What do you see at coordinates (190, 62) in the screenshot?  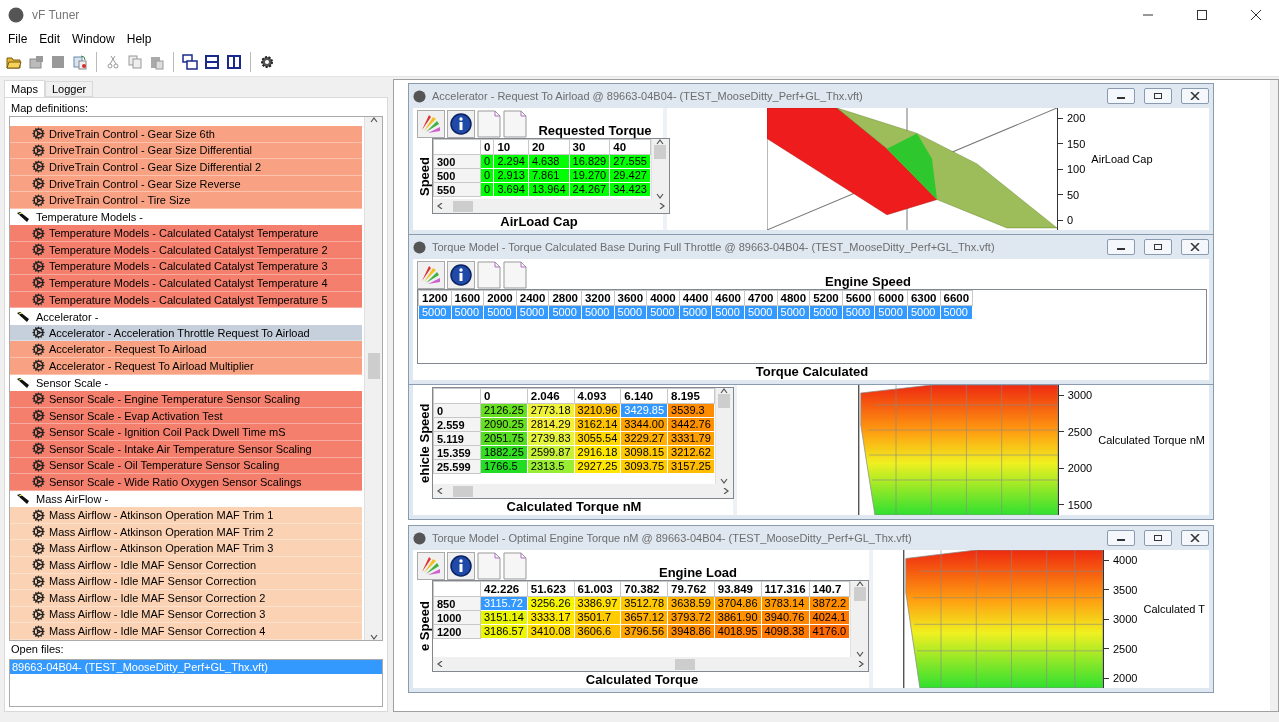 I see `cascade-windows-icon` at bounding box center [190, 62].